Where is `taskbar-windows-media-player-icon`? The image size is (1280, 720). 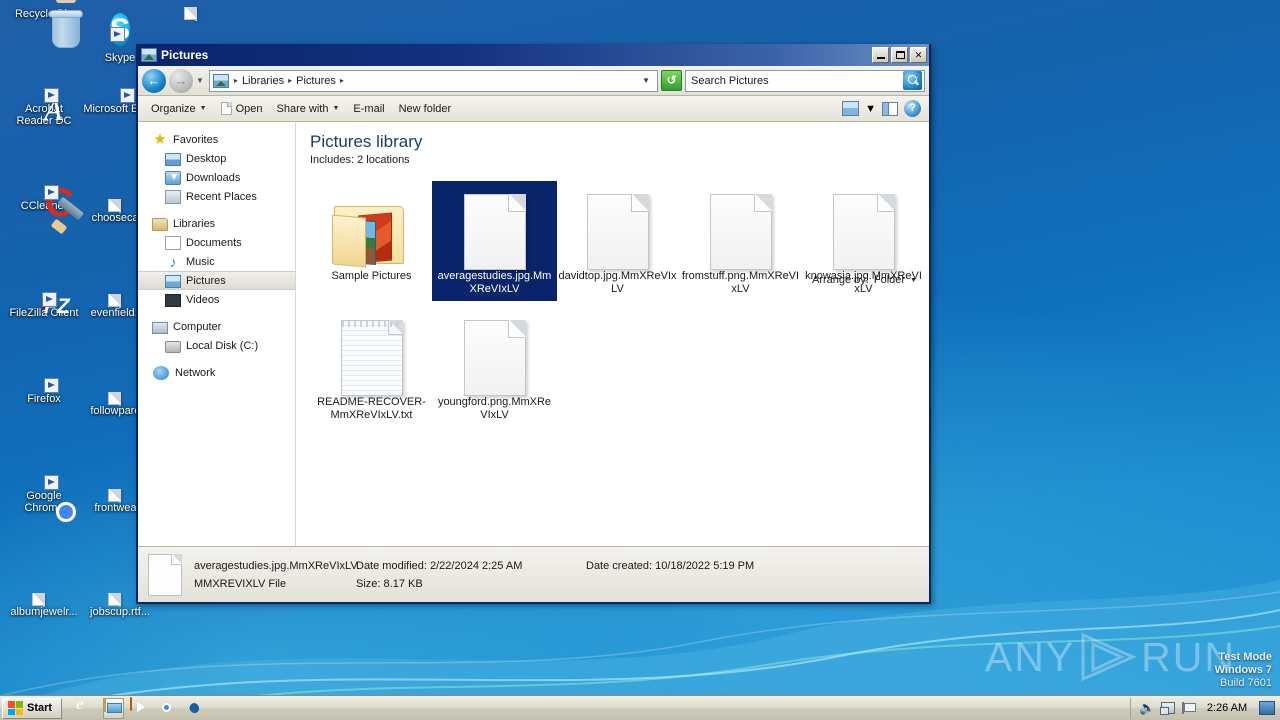 taskbar-windows-media-player-icon is located at coordinates (140, 707).